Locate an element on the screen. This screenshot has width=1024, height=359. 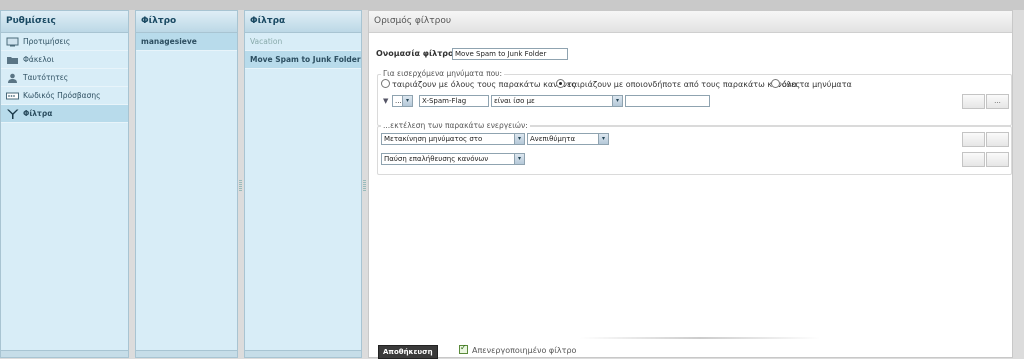
disabled-filter-label: Απενεργοποιημένο φίλτρο is located at coordinates (524, 350).